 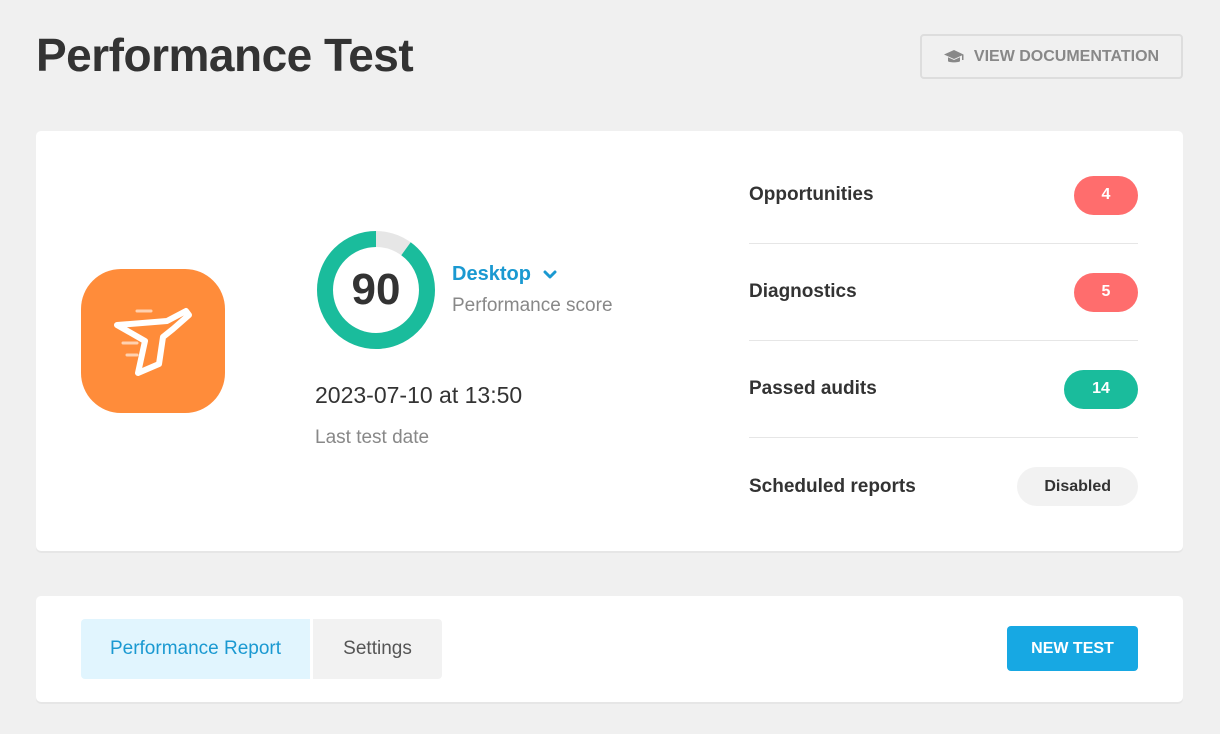 I want to click on page-title: Performance Test, so click(x=225, y=55).